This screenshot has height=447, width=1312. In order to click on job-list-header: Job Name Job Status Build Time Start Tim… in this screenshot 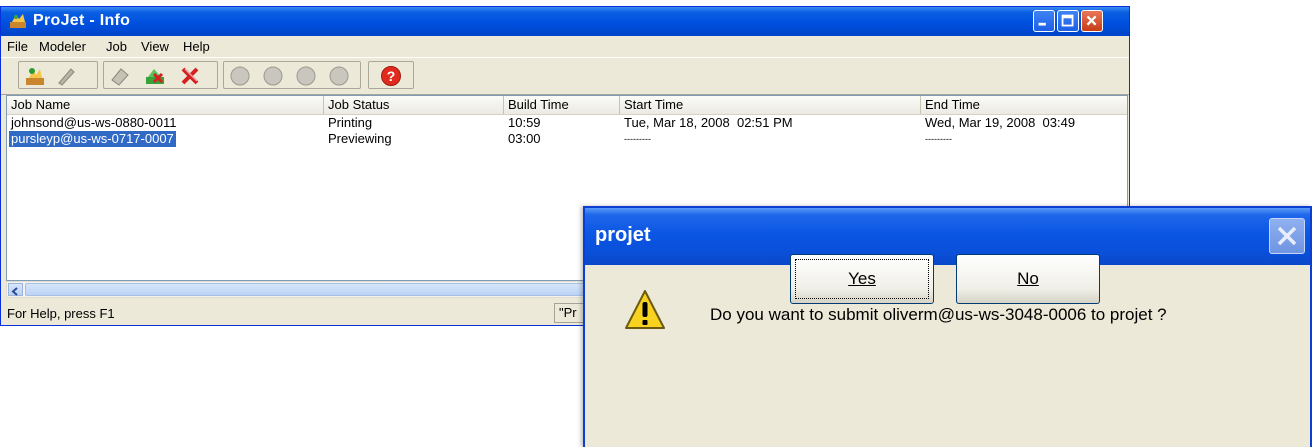, I will do `click(567, 105)`.